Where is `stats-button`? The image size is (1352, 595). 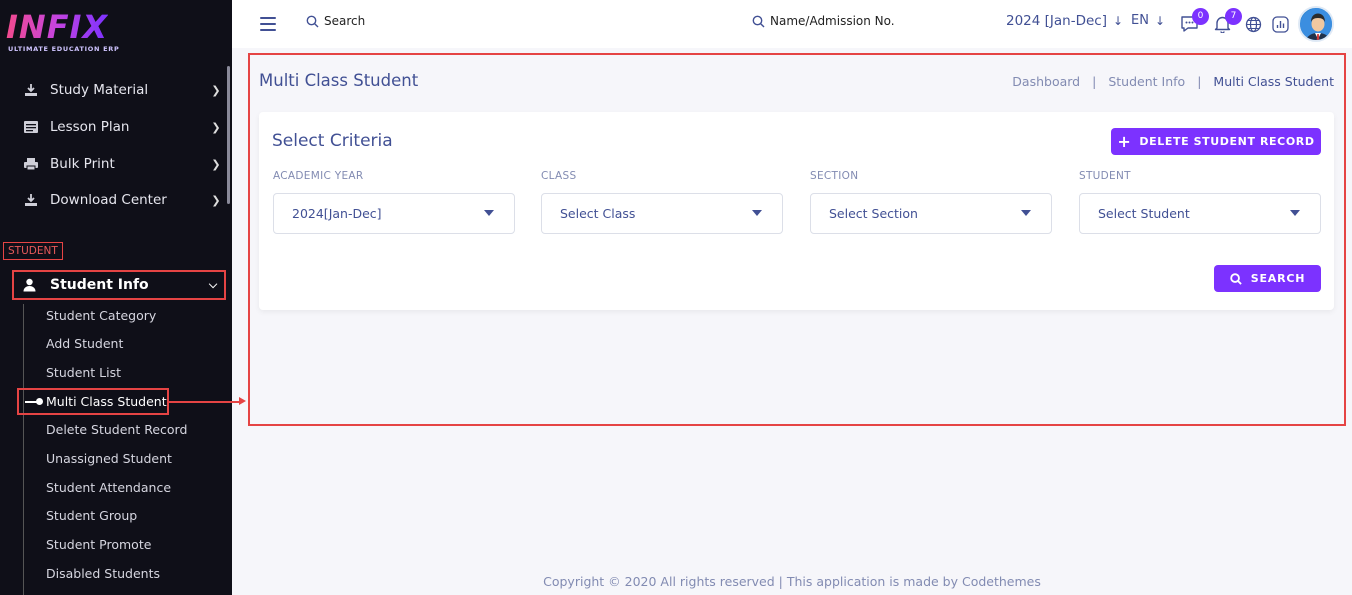
stats-button is located at coordinates (1280, 24).